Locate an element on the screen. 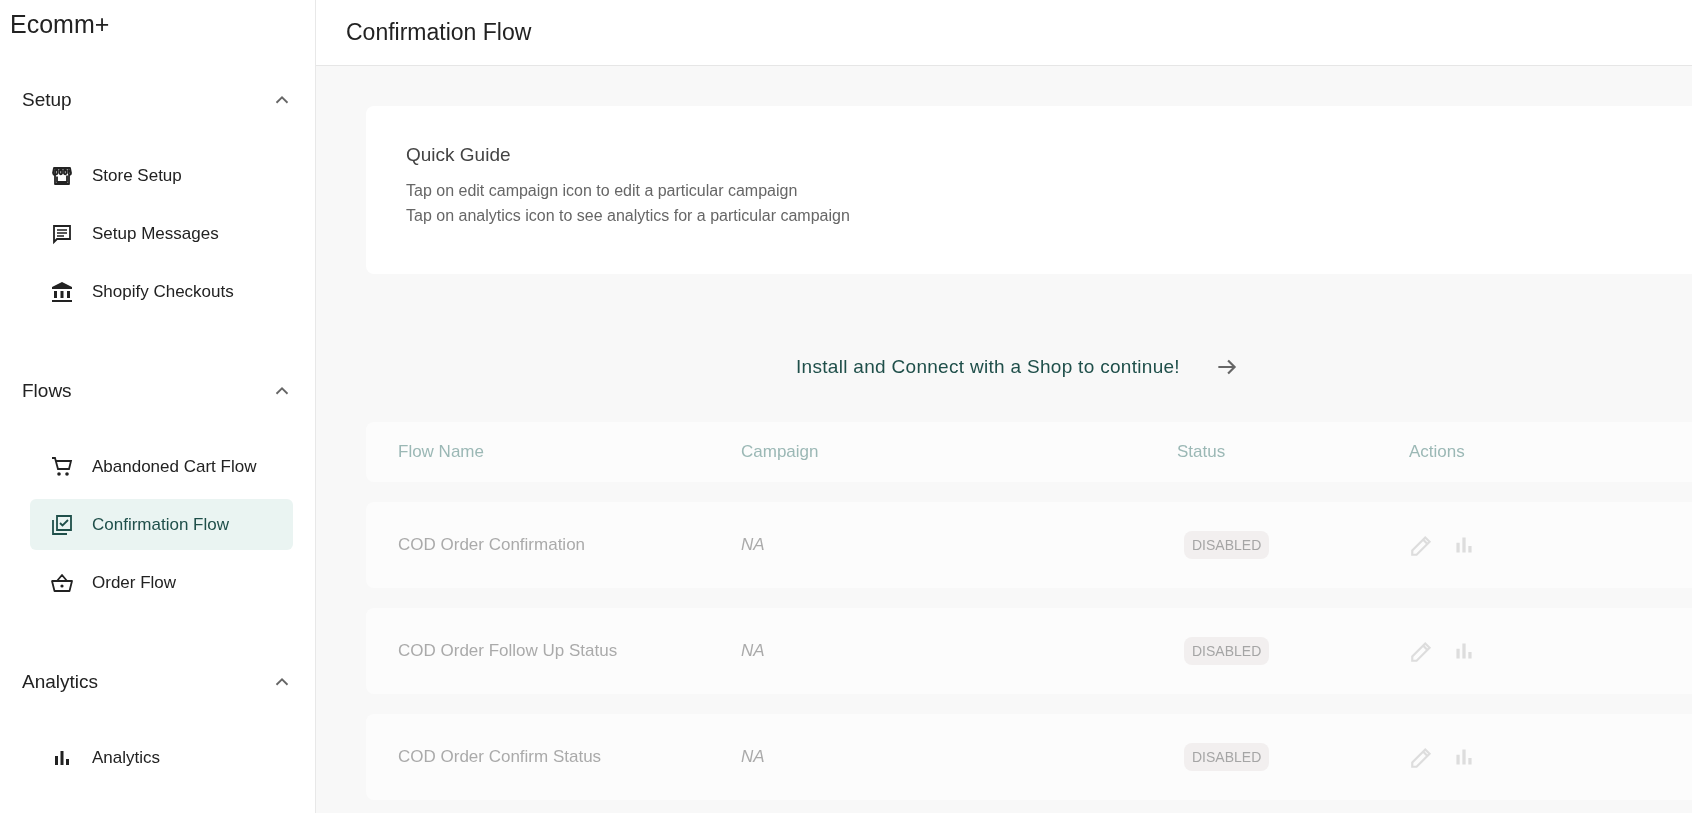  section-title: Flows is located at coordinates (47, 391).